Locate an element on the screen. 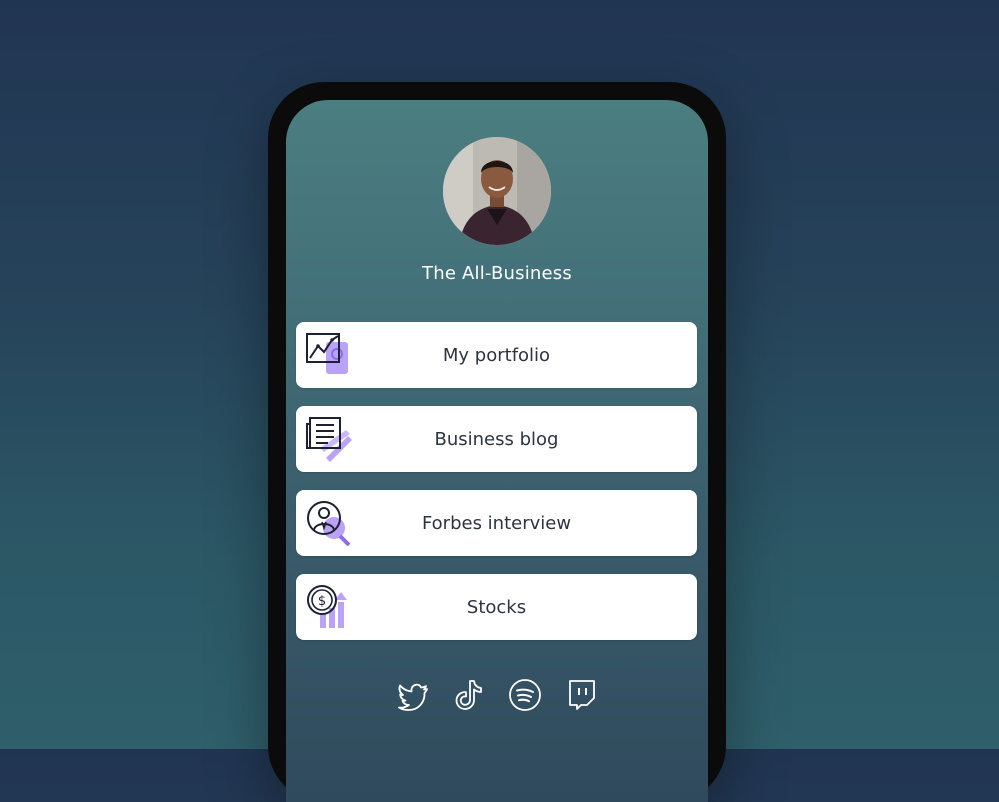 This screenshot has height=802, width=999. twitch-icon is located at coordinates (581, 695).